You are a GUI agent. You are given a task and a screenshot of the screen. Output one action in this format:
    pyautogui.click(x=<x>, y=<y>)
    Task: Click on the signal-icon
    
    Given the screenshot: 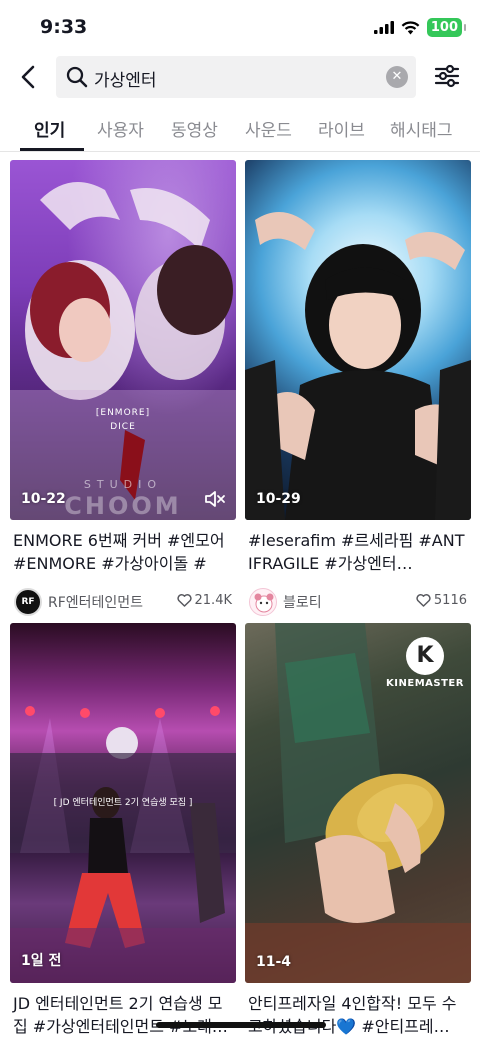 What is the action you would take?
    pyautogui.click(x=383, y=27)
    